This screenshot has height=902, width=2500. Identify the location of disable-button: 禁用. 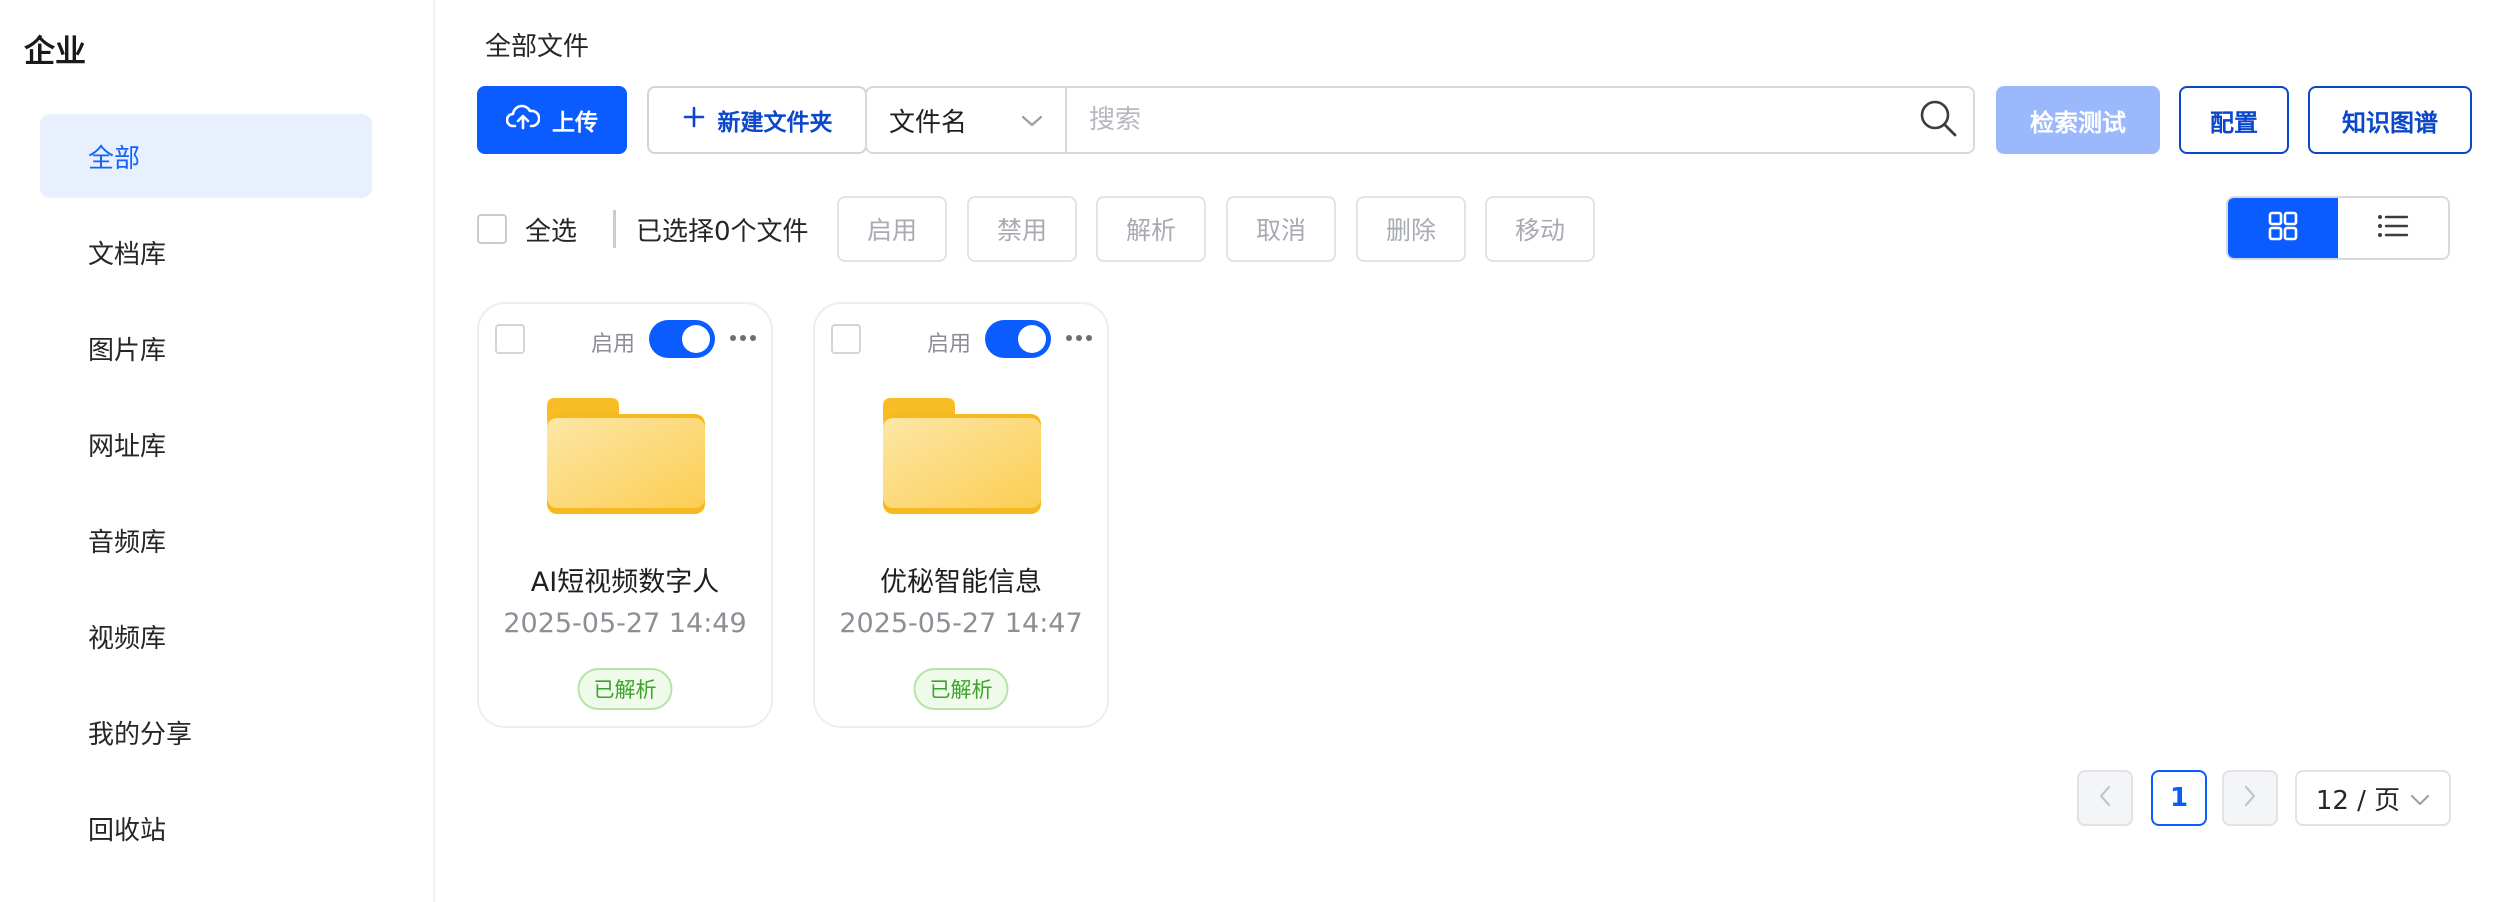
(1022, 229).